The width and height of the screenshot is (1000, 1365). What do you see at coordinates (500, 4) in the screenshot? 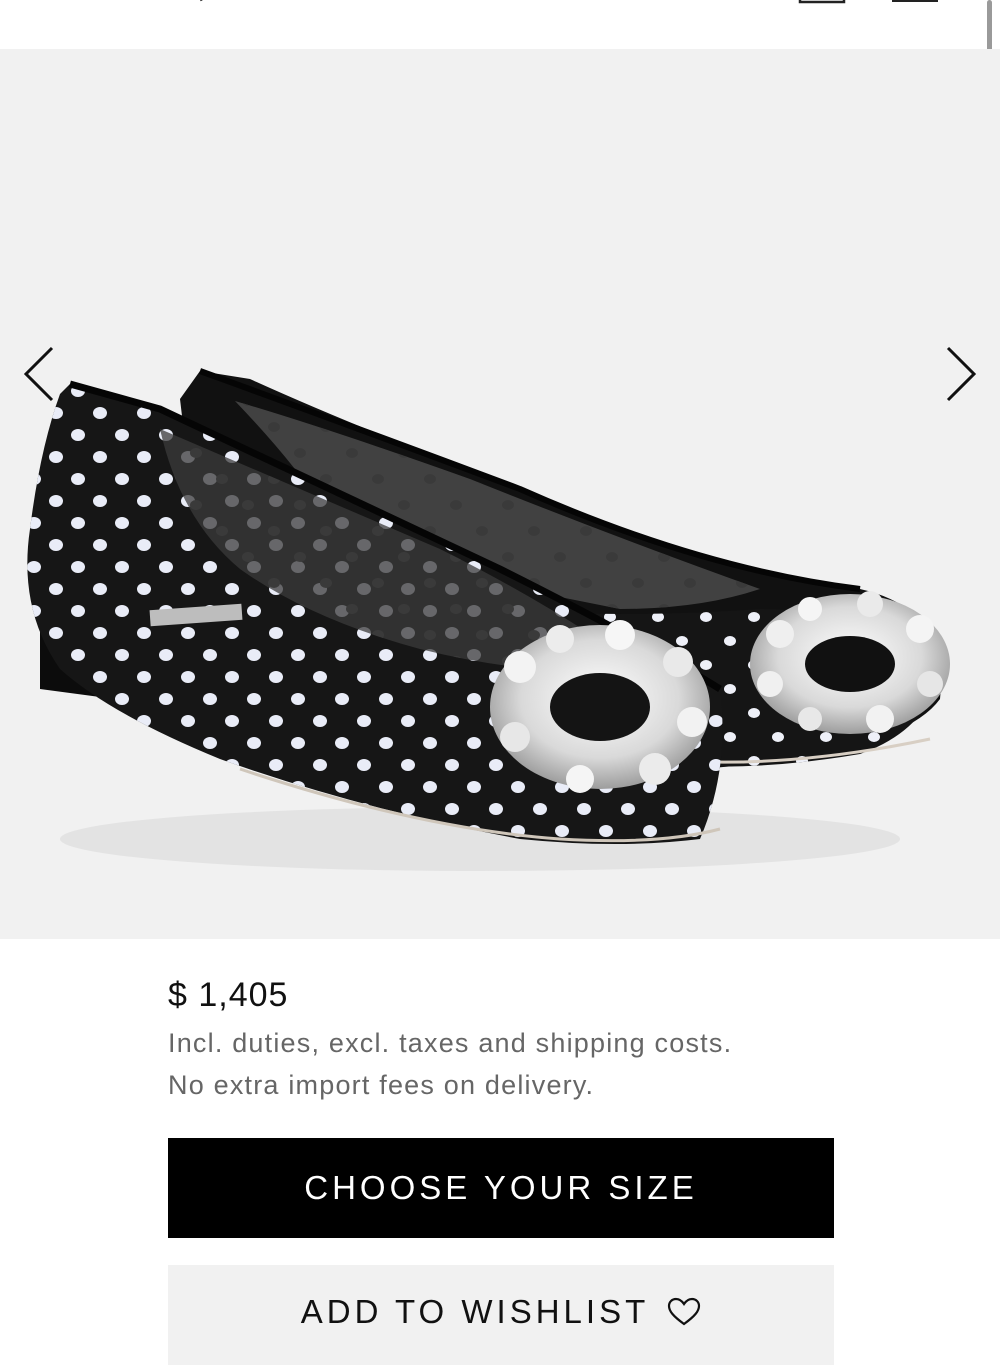
I see `brand-logo` at bounding box center [500, 4].